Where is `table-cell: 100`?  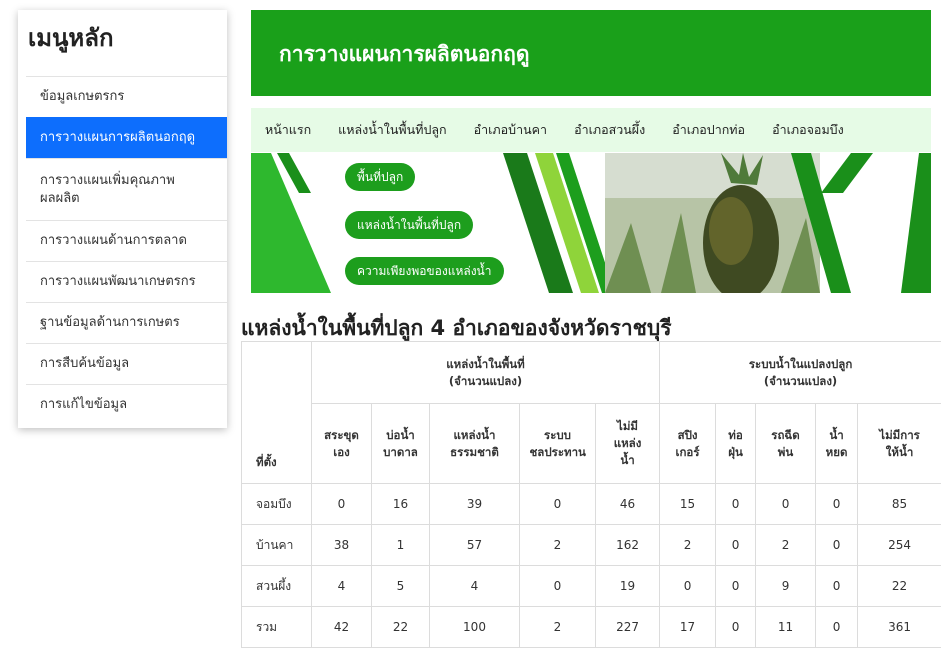
table-cell: 100 is located at coordinates (474, 627).